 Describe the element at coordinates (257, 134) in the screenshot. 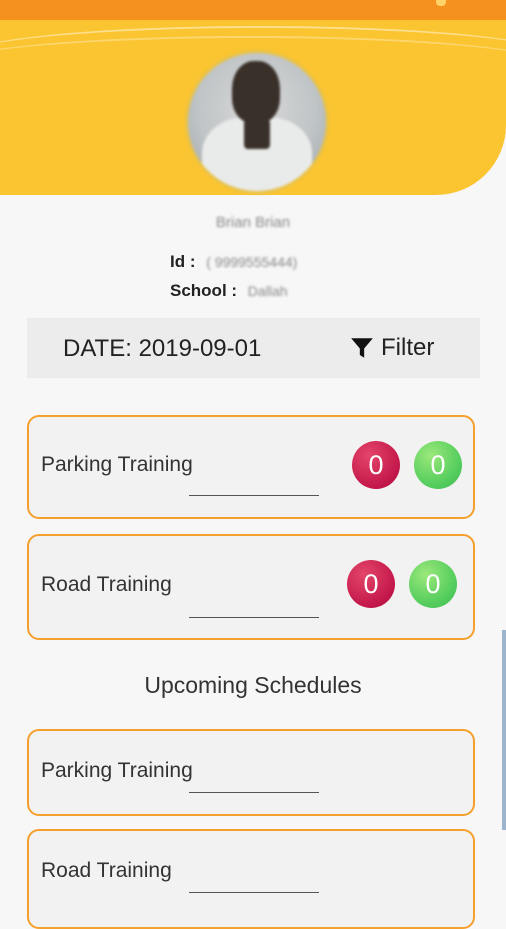

I see `avatar-neck` at that location.